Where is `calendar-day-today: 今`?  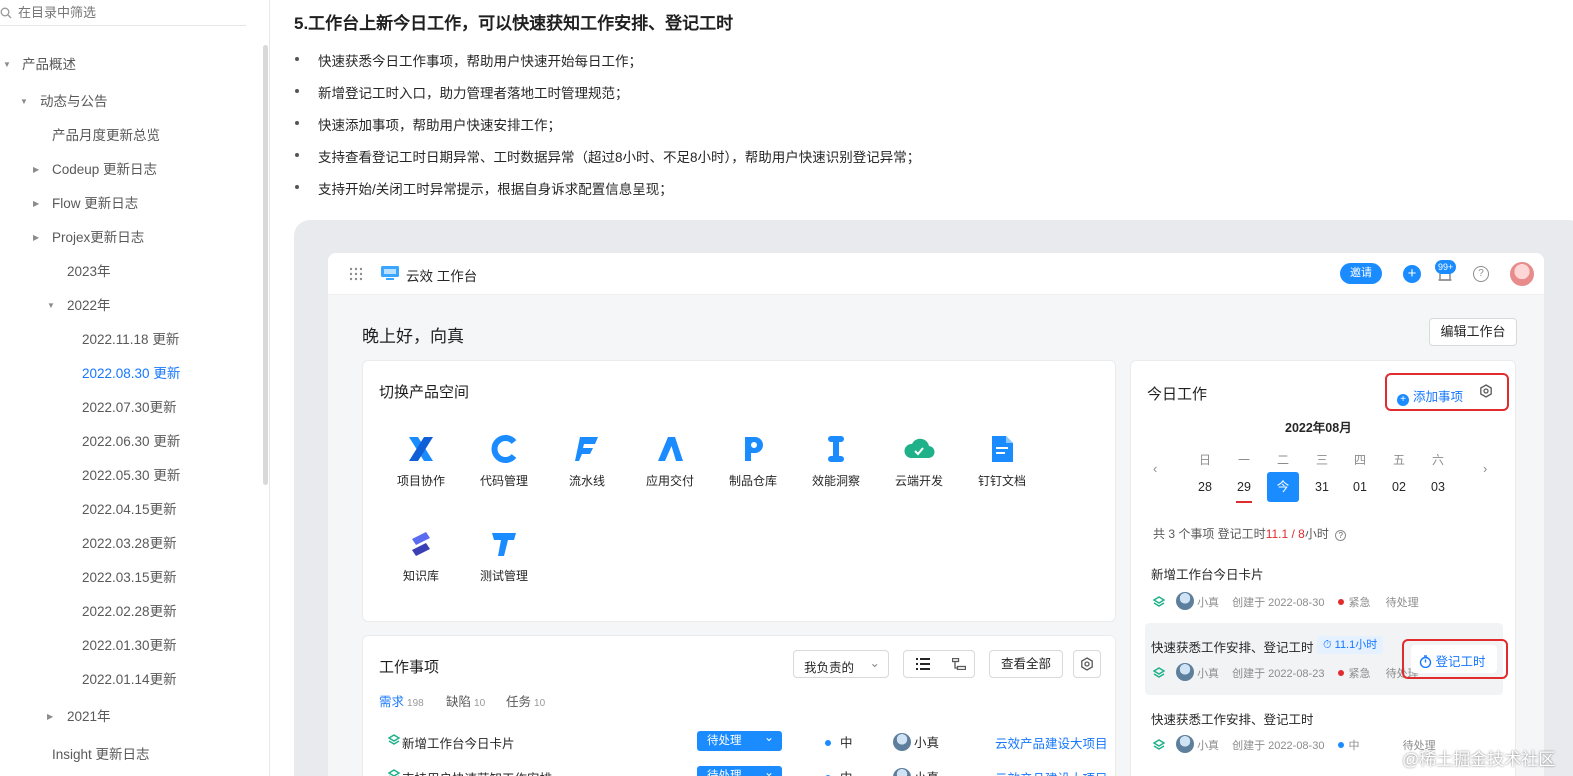
calendar-day-today: 今 is located at coordinates (1283, 487).